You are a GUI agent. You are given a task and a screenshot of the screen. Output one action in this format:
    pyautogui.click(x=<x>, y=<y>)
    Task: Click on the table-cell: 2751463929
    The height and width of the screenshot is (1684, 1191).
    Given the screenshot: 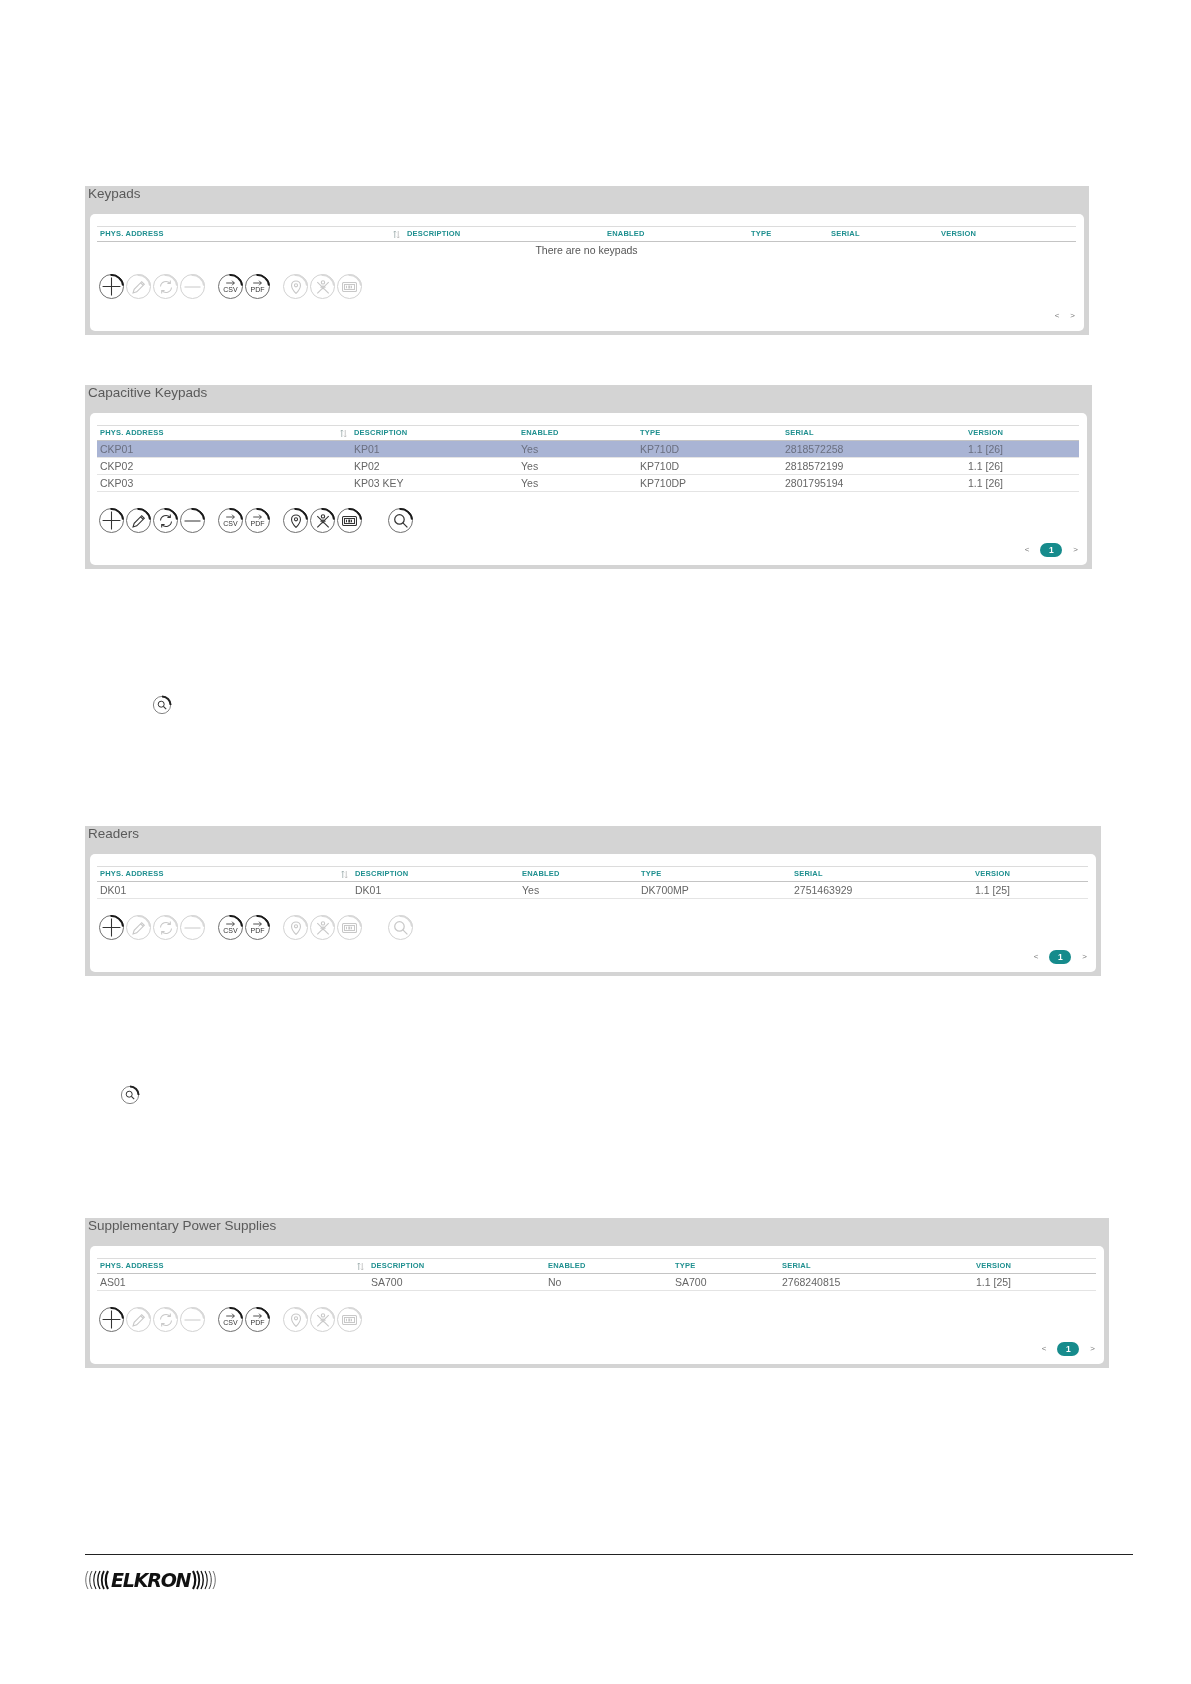 What is the action you would take?
    pyautogui.click(x=823, y=890)
    